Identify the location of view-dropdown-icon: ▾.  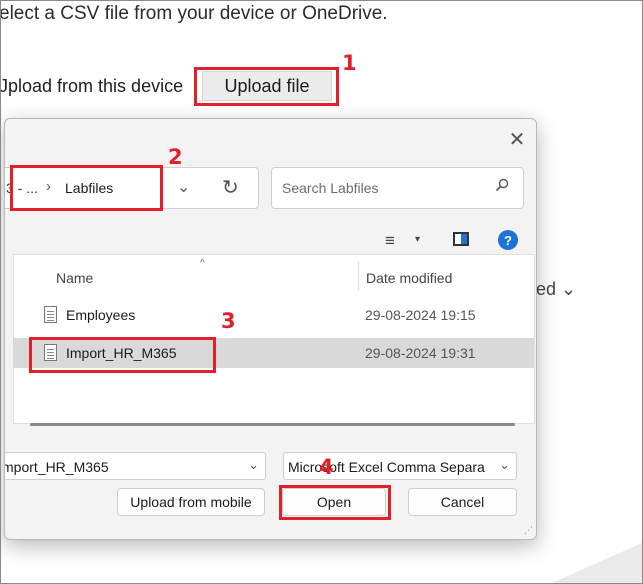
(417, 239).